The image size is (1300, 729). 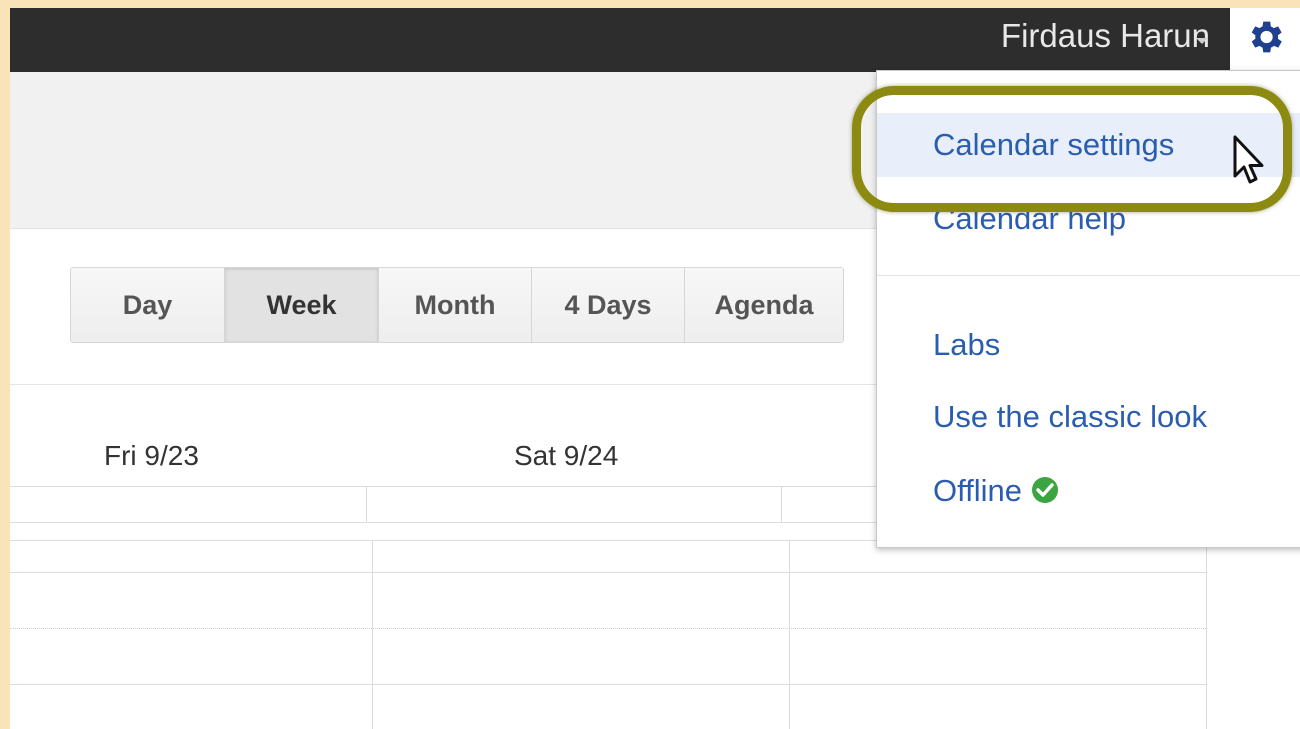 I want to click on menu-item-labs: Labs, so click(x=1088, y=345).